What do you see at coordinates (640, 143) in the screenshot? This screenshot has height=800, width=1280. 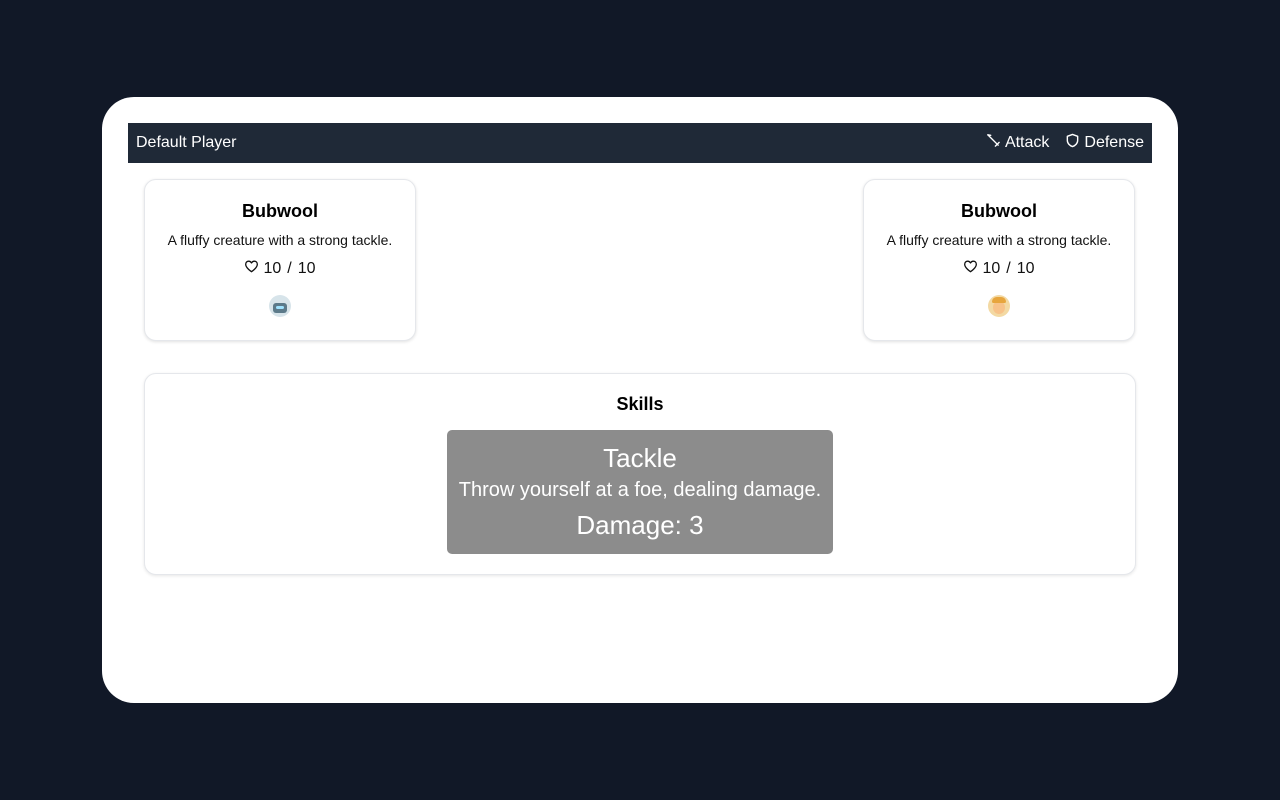 I see `top-bar: Default Player Attack Defense` at bounding box center [640, 143].